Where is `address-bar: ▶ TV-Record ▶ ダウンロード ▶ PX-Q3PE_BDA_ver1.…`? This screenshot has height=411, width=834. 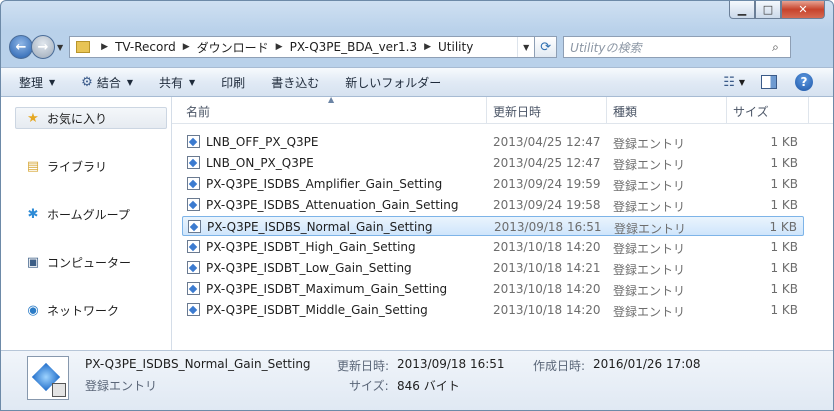
address-bar: ▶ TV-Record ▶ ダウンロード ▶ PX-Q3PE_BDA_ver1.… is located at coordinates (302, 47).